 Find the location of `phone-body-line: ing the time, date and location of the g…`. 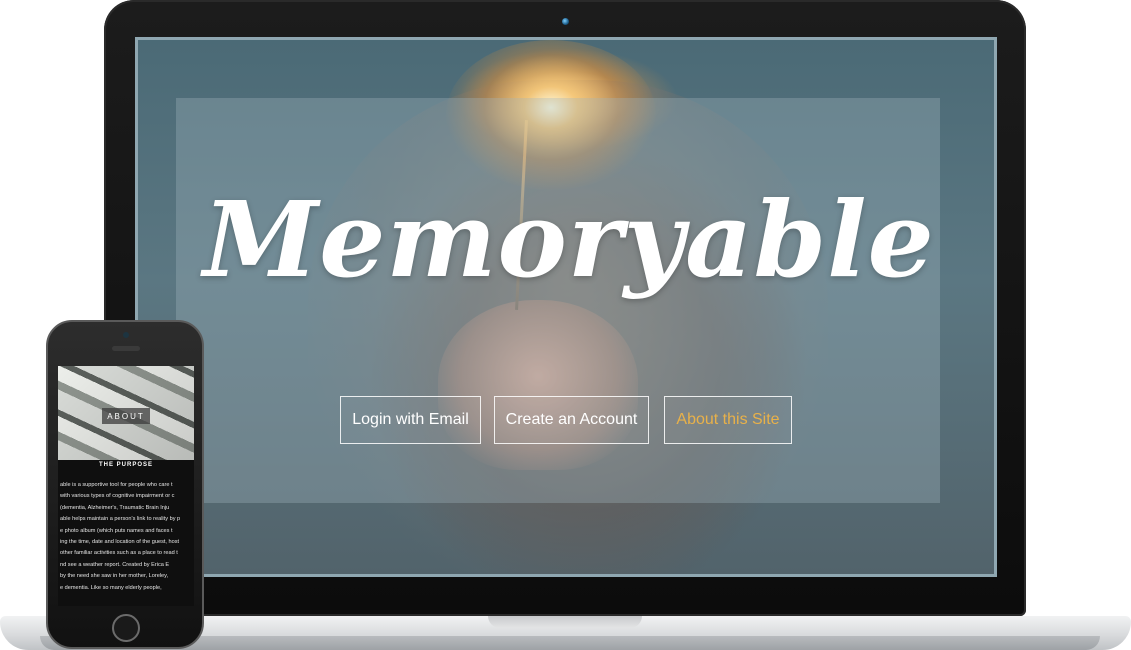

phone-body-line: ing the time, date and location of the g… is located at coordinates (120, 541).